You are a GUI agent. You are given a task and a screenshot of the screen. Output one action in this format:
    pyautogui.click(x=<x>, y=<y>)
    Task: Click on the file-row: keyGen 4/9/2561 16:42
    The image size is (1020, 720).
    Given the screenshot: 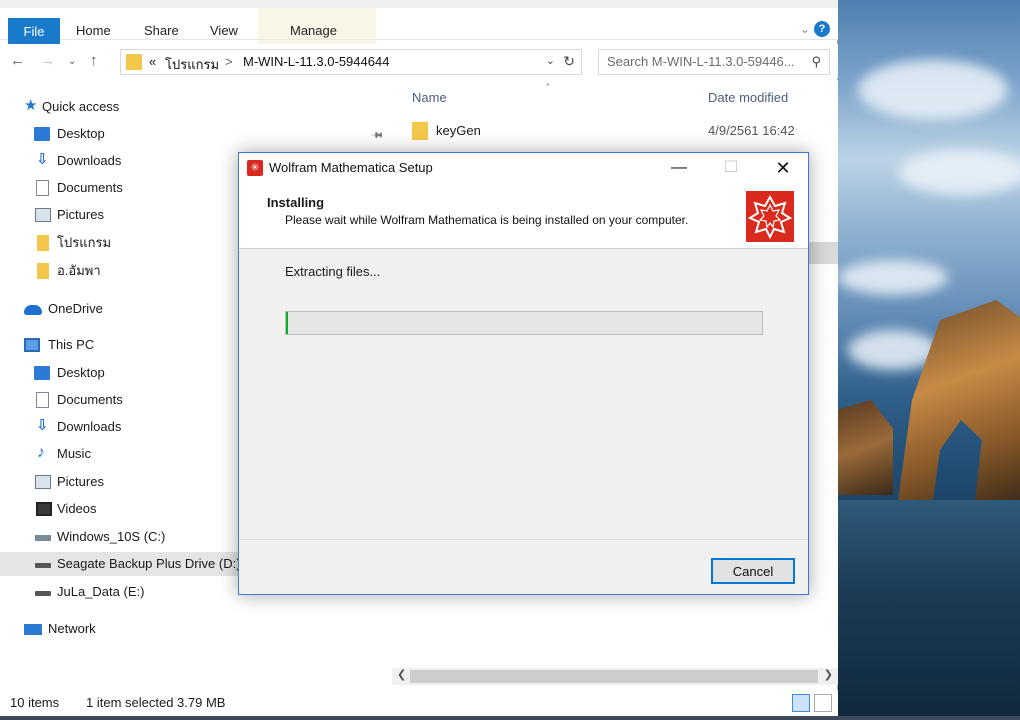 What is the action you would take?
    pyautogui.click(x=615, y=131)
    